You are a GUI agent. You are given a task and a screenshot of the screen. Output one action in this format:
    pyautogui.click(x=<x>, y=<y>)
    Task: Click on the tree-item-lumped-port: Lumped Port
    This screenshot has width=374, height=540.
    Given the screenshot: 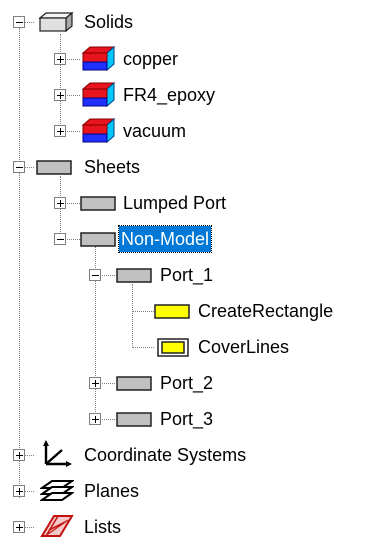 What is the action you would take?
    pyautogui.click(x=174, y=203)
    